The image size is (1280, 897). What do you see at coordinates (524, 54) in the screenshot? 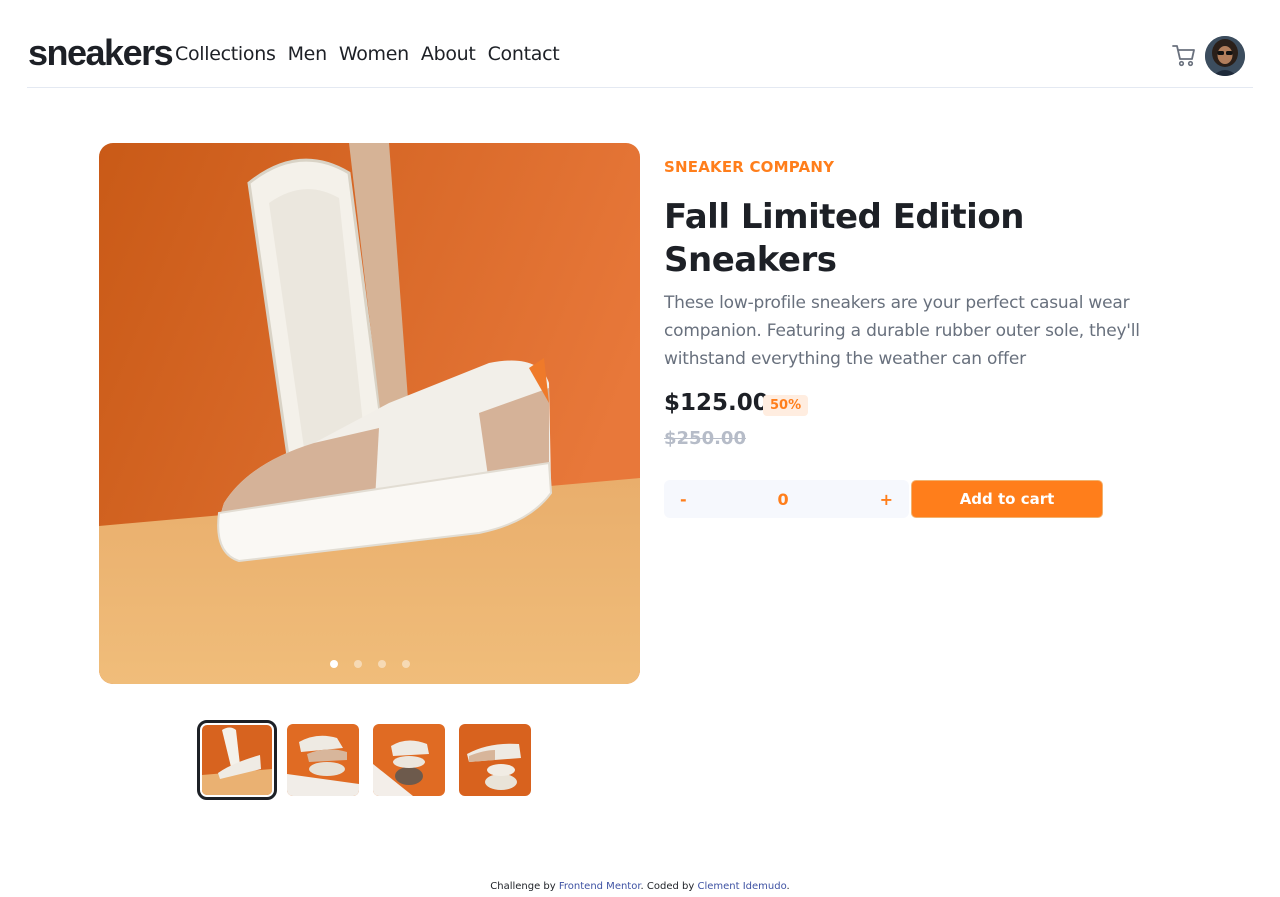
I see `nav-contact: Contact` at bounding box center [524, 54].